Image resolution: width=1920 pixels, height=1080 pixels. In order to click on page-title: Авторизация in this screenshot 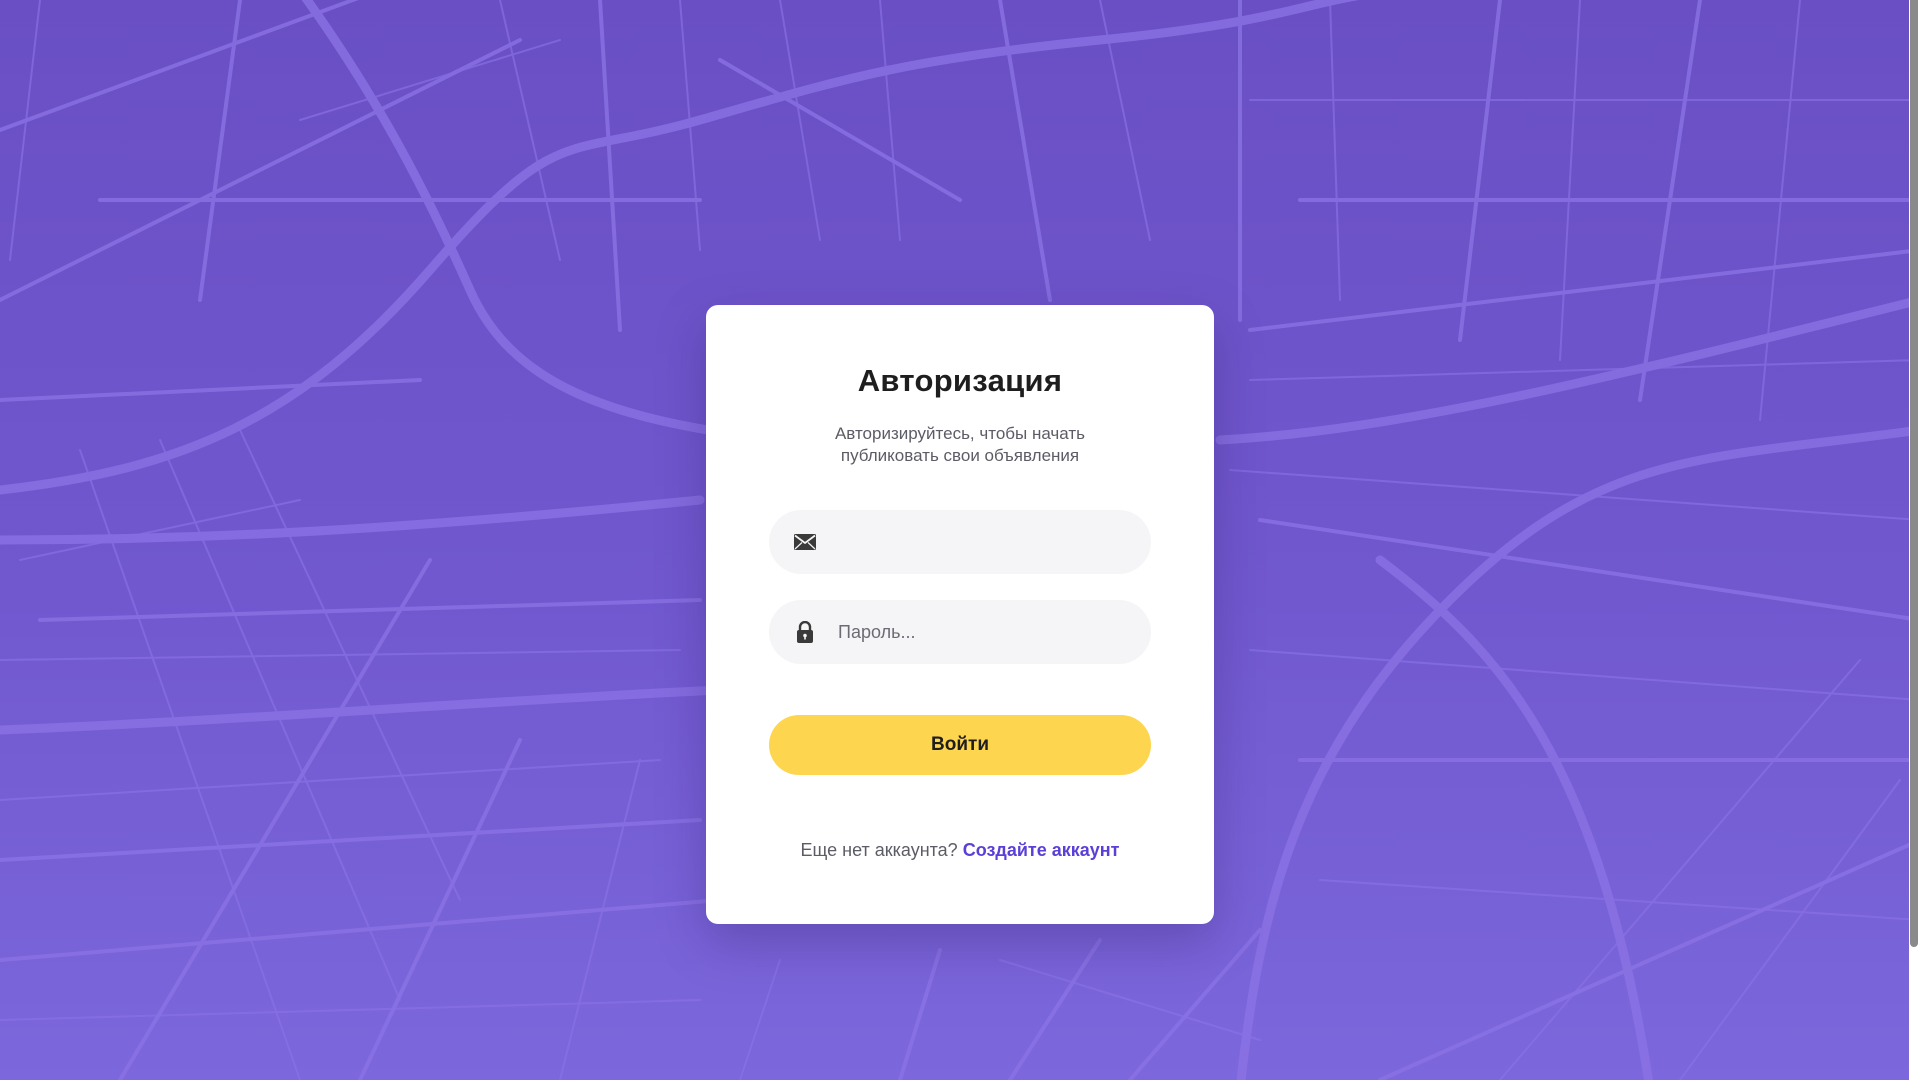, I will do `click(960, 380)`.